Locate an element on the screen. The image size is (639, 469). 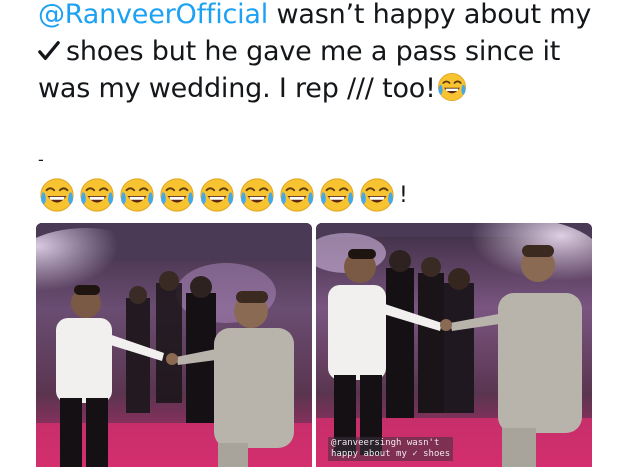
tweet-line-3: was my wedding. I rep /// too! is located at coordinates (333, 88).